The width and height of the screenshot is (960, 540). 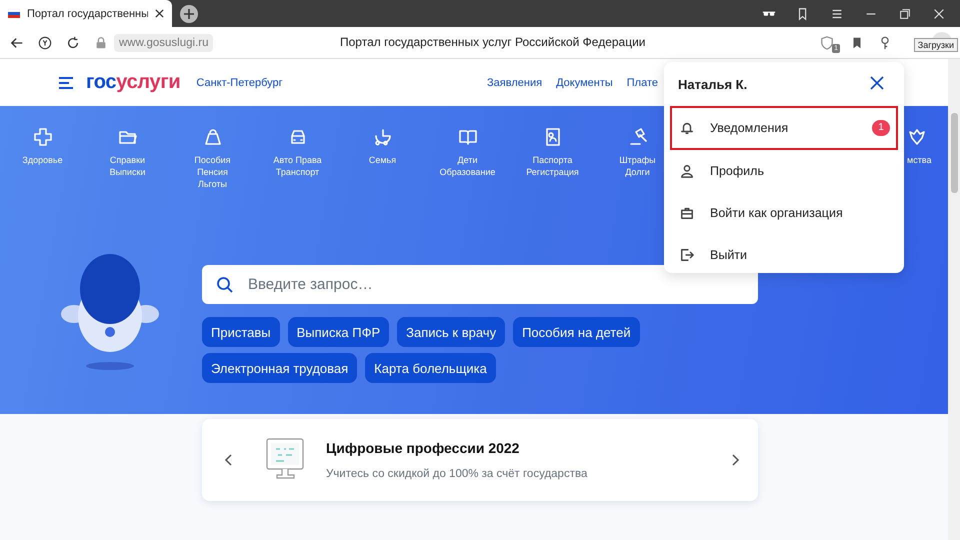 I want to click on menu-item-label: Выйти, so click(x=729, y=255).